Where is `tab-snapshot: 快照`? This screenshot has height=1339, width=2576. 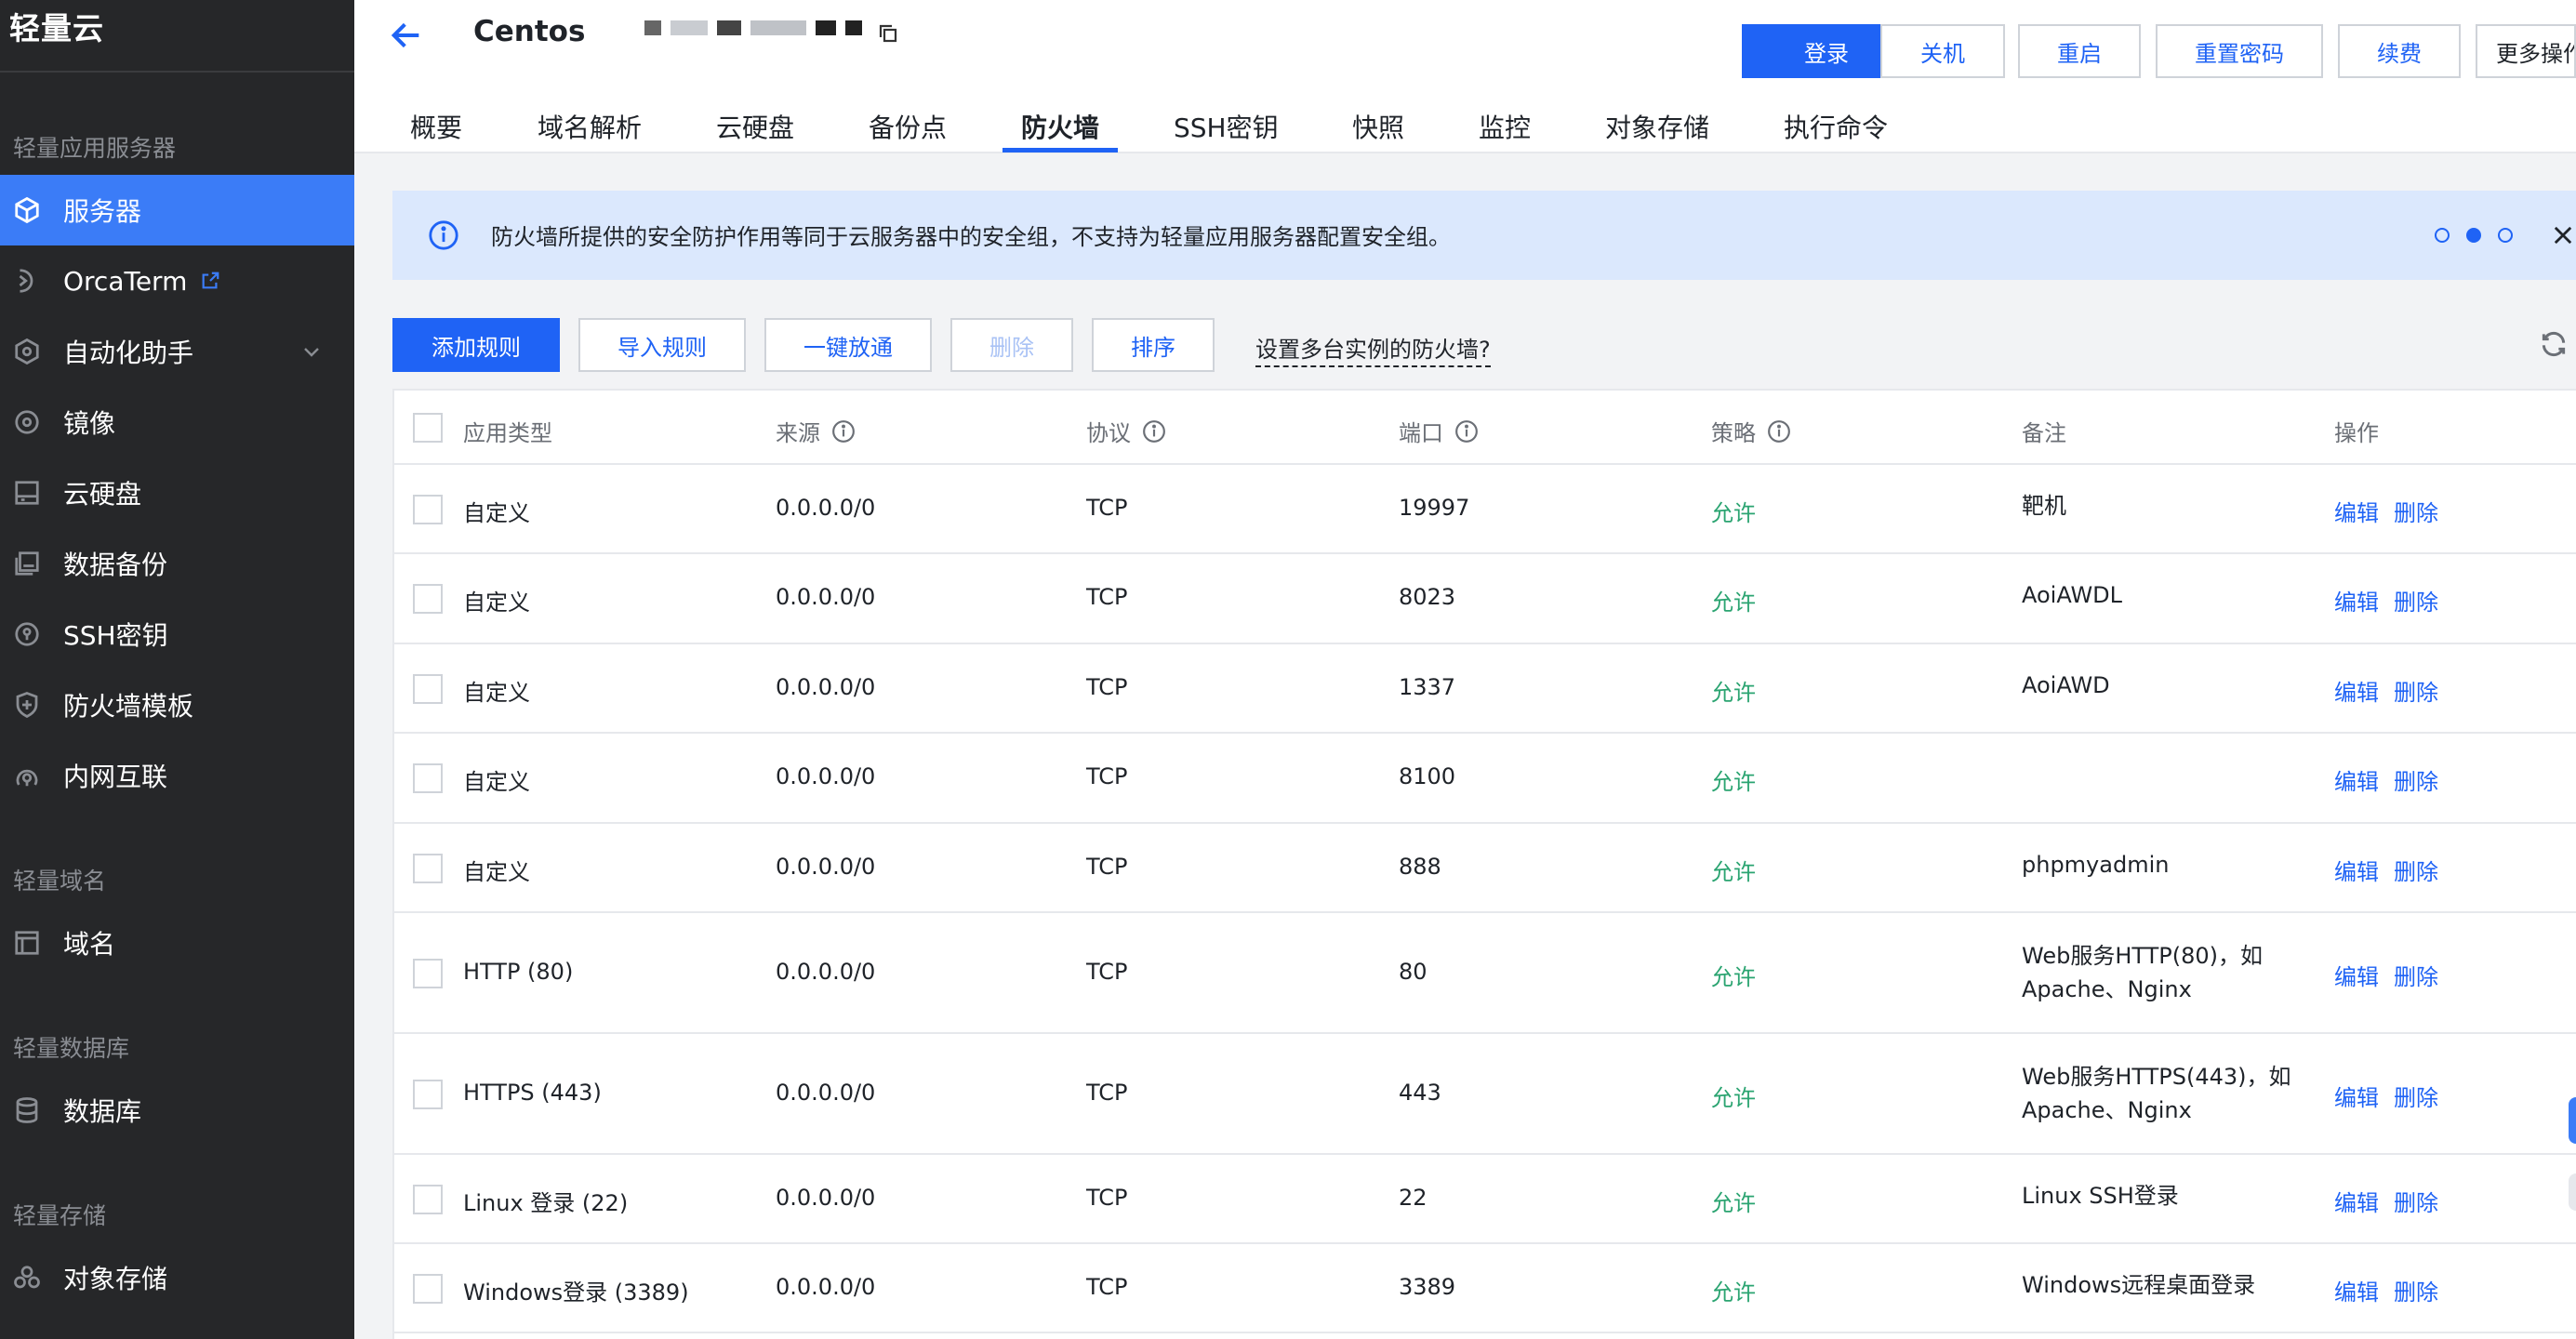
tab-snapshot: 快照 is located at coordinates (1378, 130).